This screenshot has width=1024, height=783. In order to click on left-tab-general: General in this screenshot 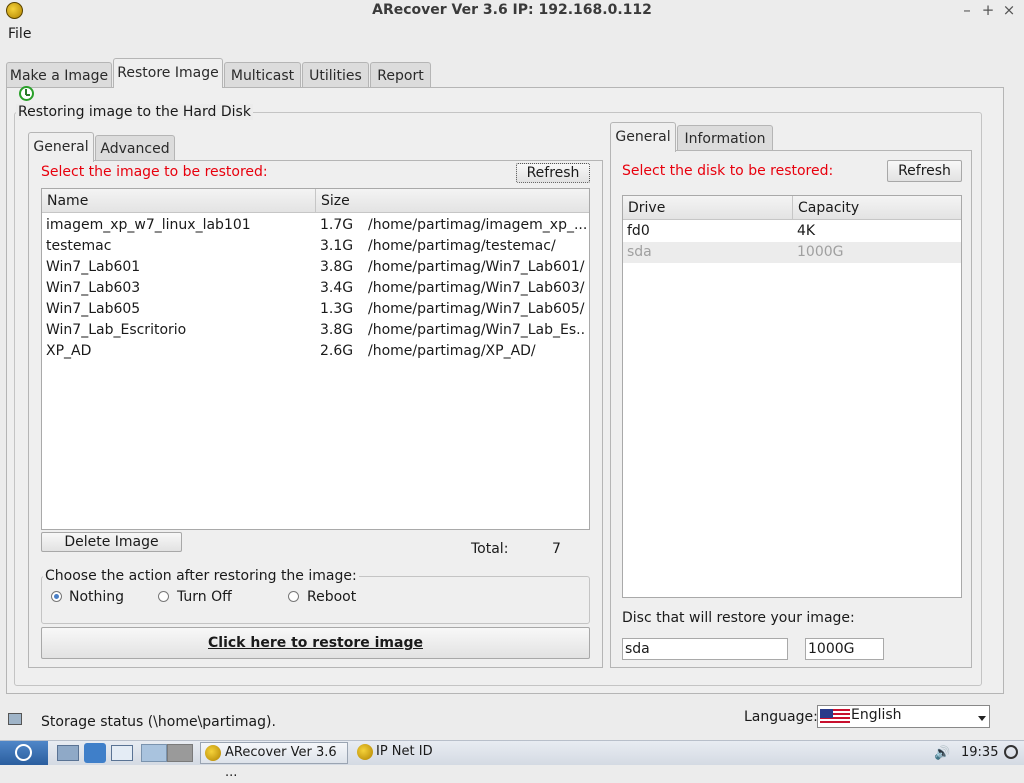, I will do `click(61, 147)`.